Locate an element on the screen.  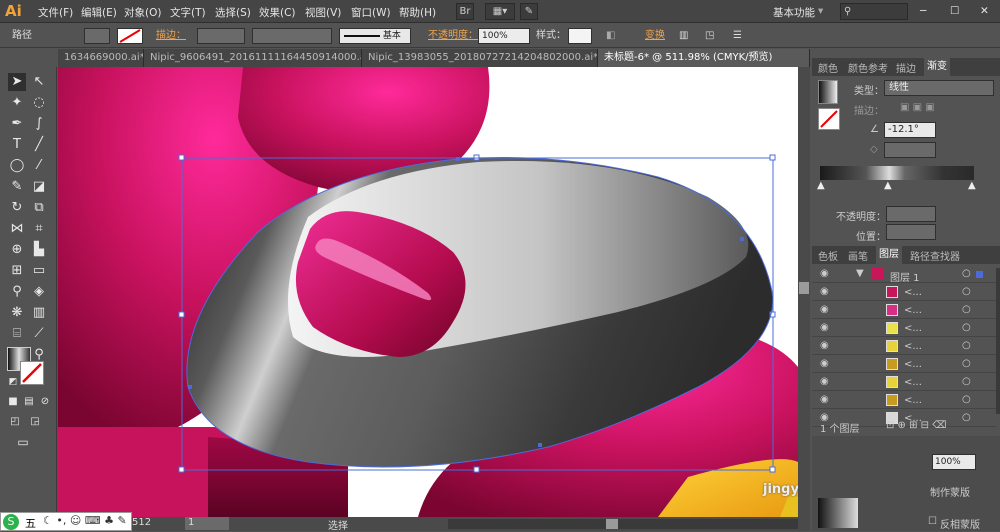
gradient-opacity-field is located at coordinates (911, 214).